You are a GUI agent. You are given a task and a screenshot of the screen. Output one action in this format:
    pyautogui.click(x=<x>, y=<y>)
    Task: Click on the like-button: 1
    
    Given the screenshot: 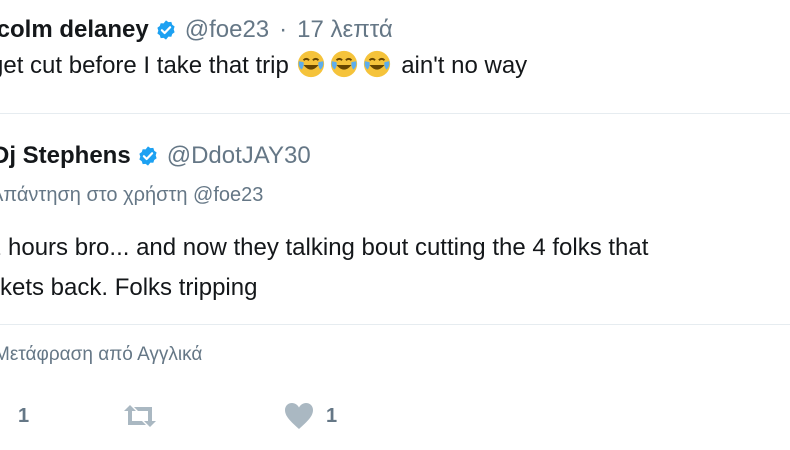 What is the action you would take?
    pyautogui.click(x=310, y=416)
    